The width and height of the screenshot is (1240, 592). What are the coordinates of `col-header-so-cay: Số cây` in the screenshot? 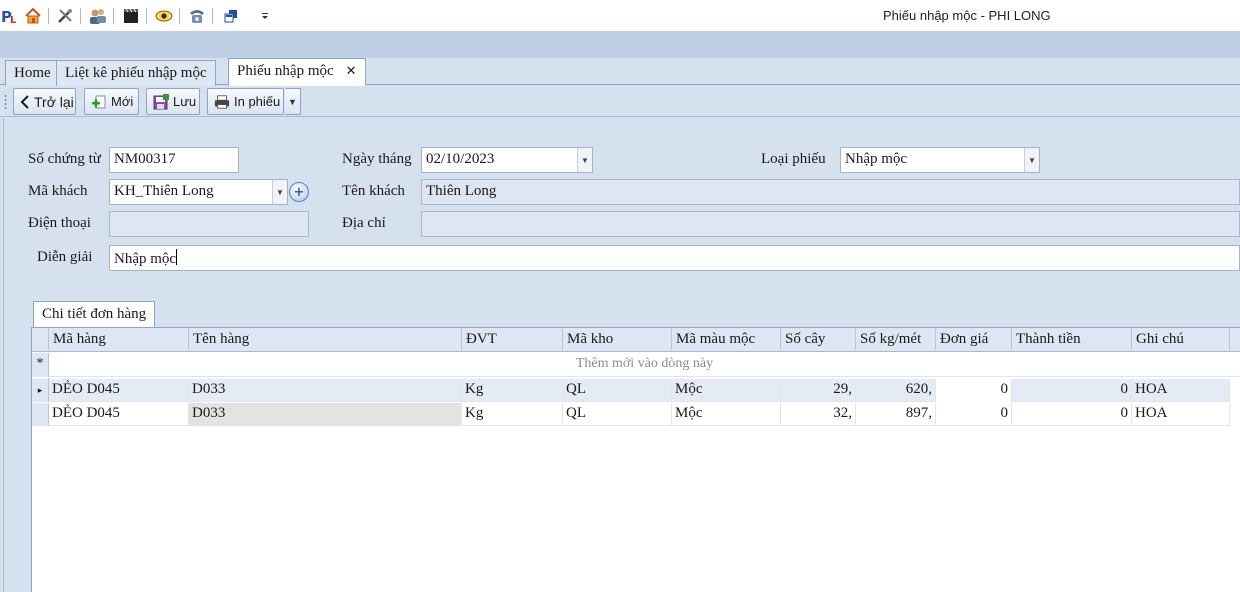 It's located at (818, 340).